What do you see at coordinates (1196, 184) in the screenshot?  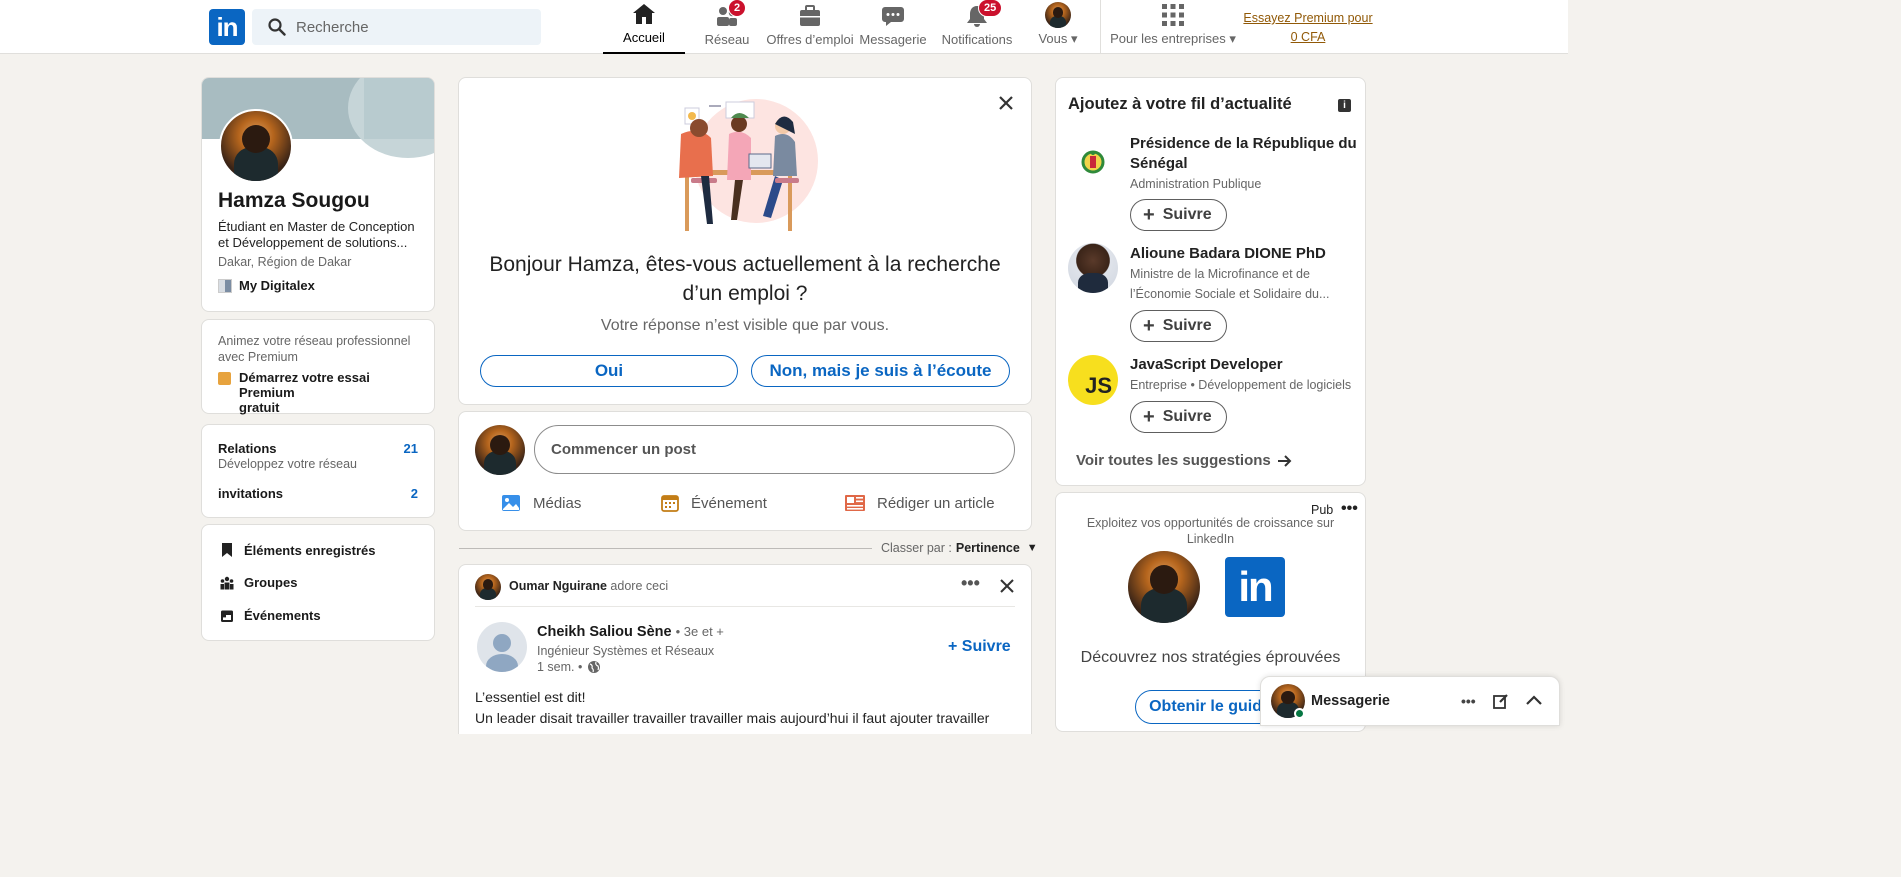 I see `suggestion-sub-1: Administration Publique` at bounding box center [1196, 184].